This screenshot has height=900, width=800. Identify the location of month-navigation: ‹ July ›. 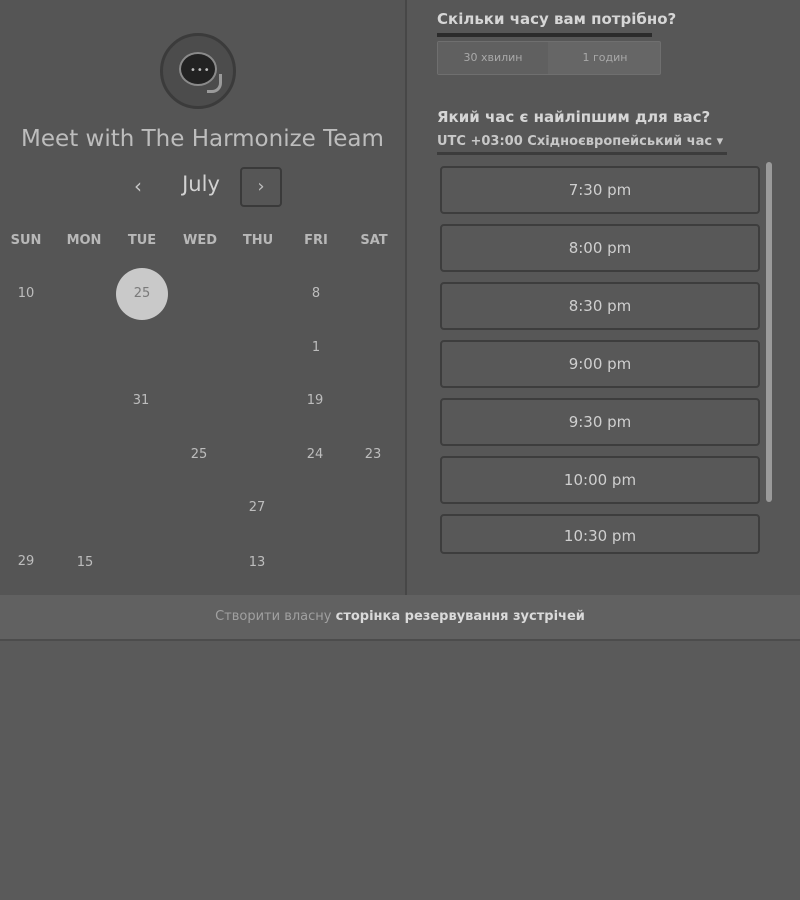
(202, 187).